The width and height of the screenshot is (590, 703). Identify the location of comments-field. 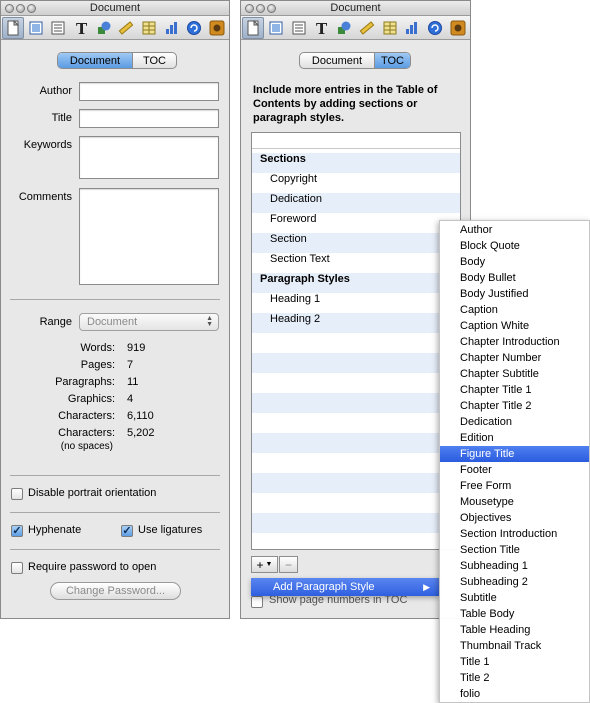
(149, 236).